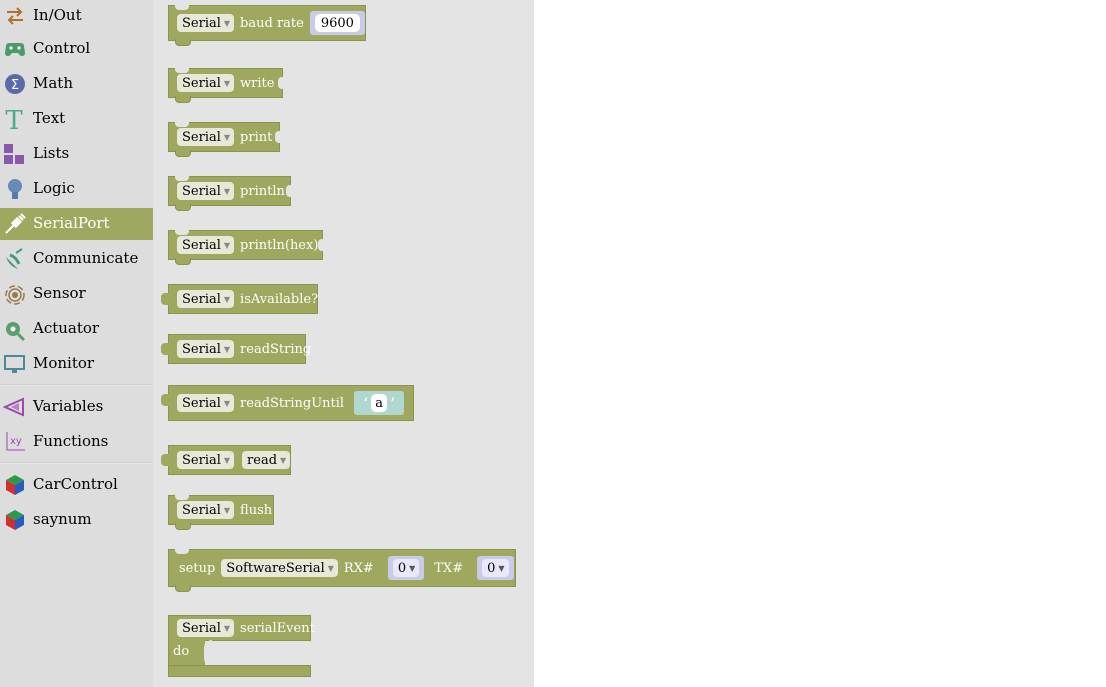 This screenshot has width=1106, height=687. I want to click on read-mode-dropdown: read ▼, so click(266, 460).